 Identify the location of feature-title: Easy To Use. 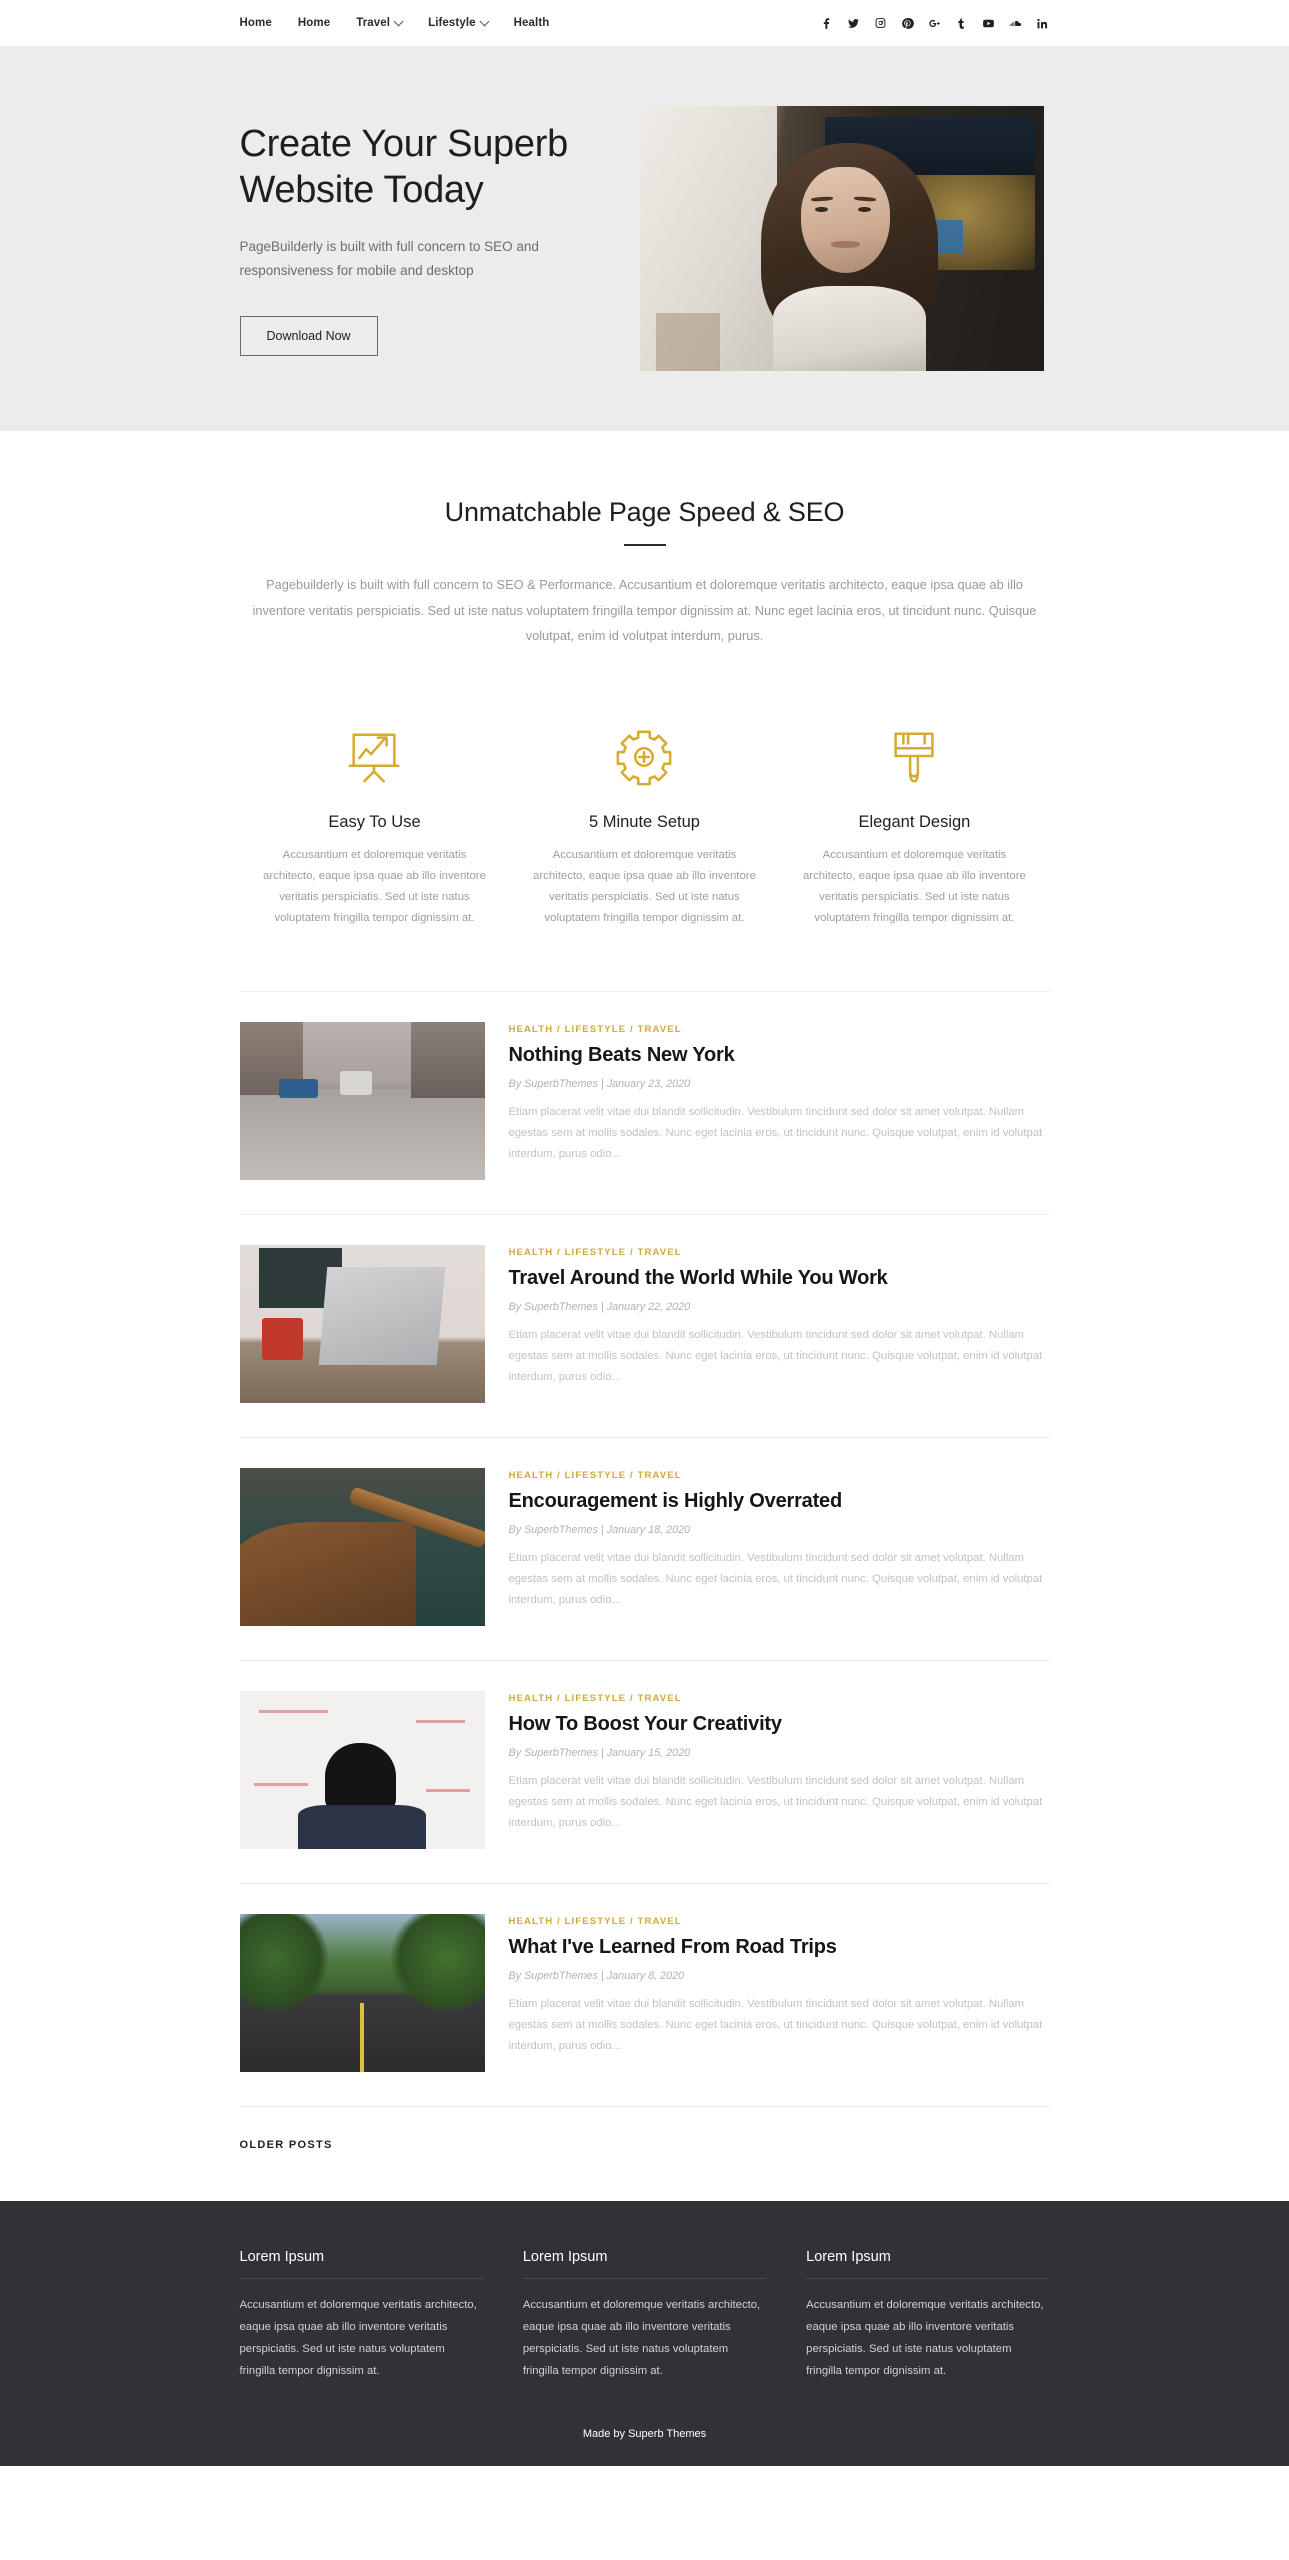
(374, 821).